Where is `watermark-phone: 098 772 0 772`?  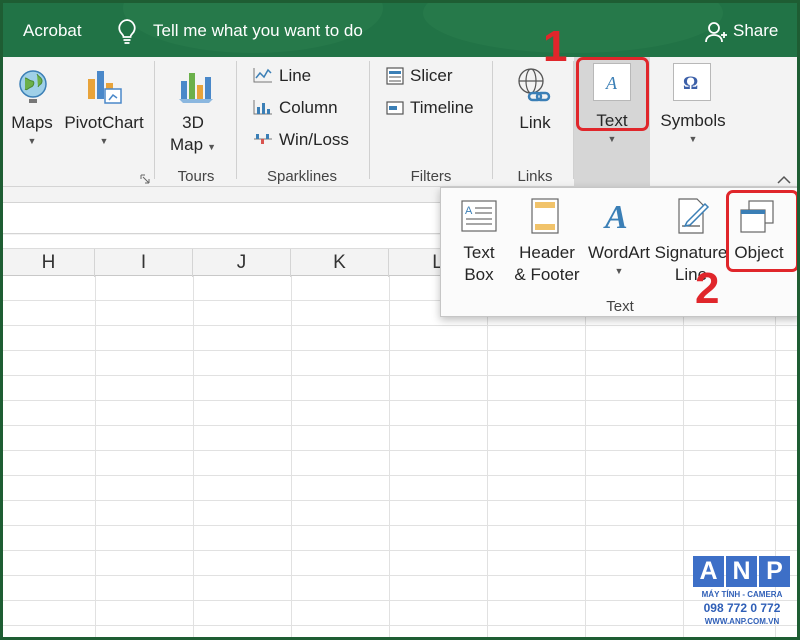
watermark-phone: 098 772 0 772 is located at coordinates (742, 608).